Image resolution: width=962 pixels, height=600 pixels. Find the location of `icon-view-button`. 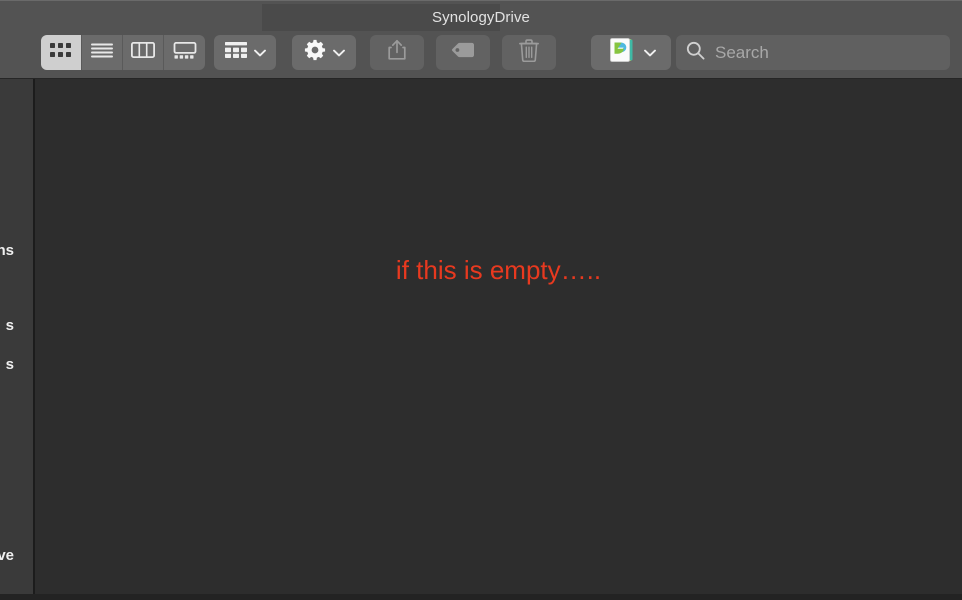

icon-view-button is located at coordinates (61, 52).